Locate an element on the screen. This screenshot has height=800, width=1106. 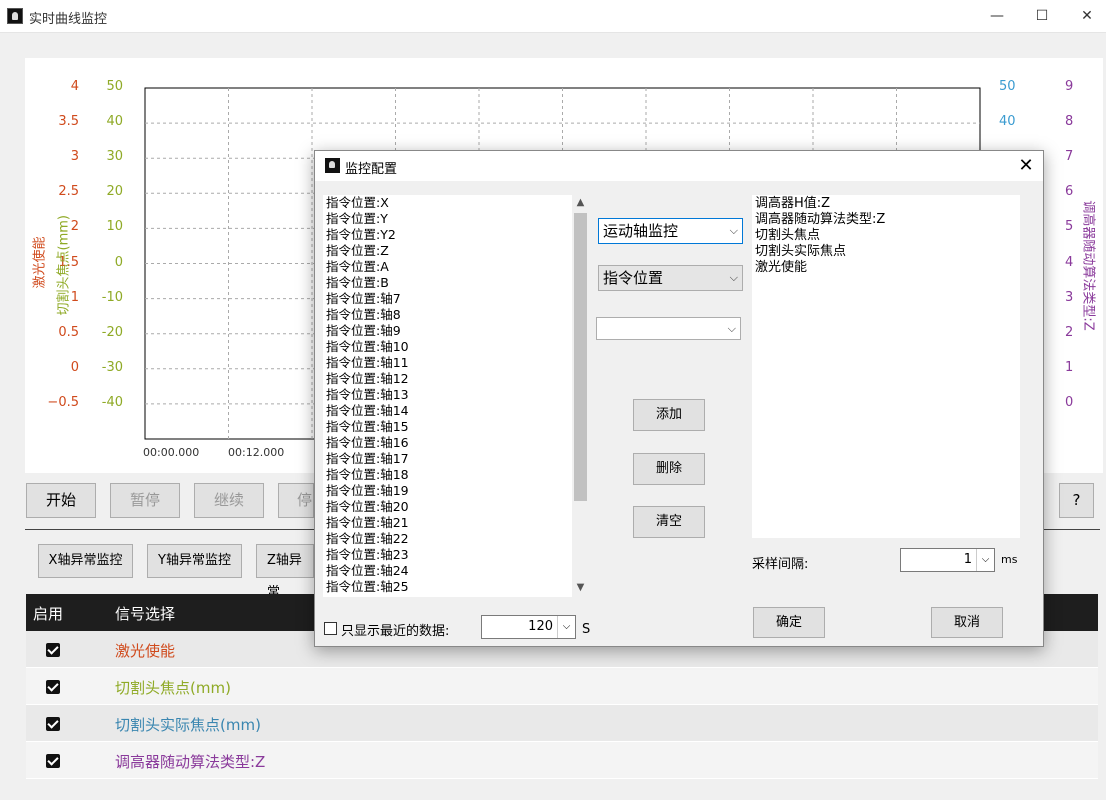
recent-data-input: 120 ⌵ is located at coordinates (528, 627).